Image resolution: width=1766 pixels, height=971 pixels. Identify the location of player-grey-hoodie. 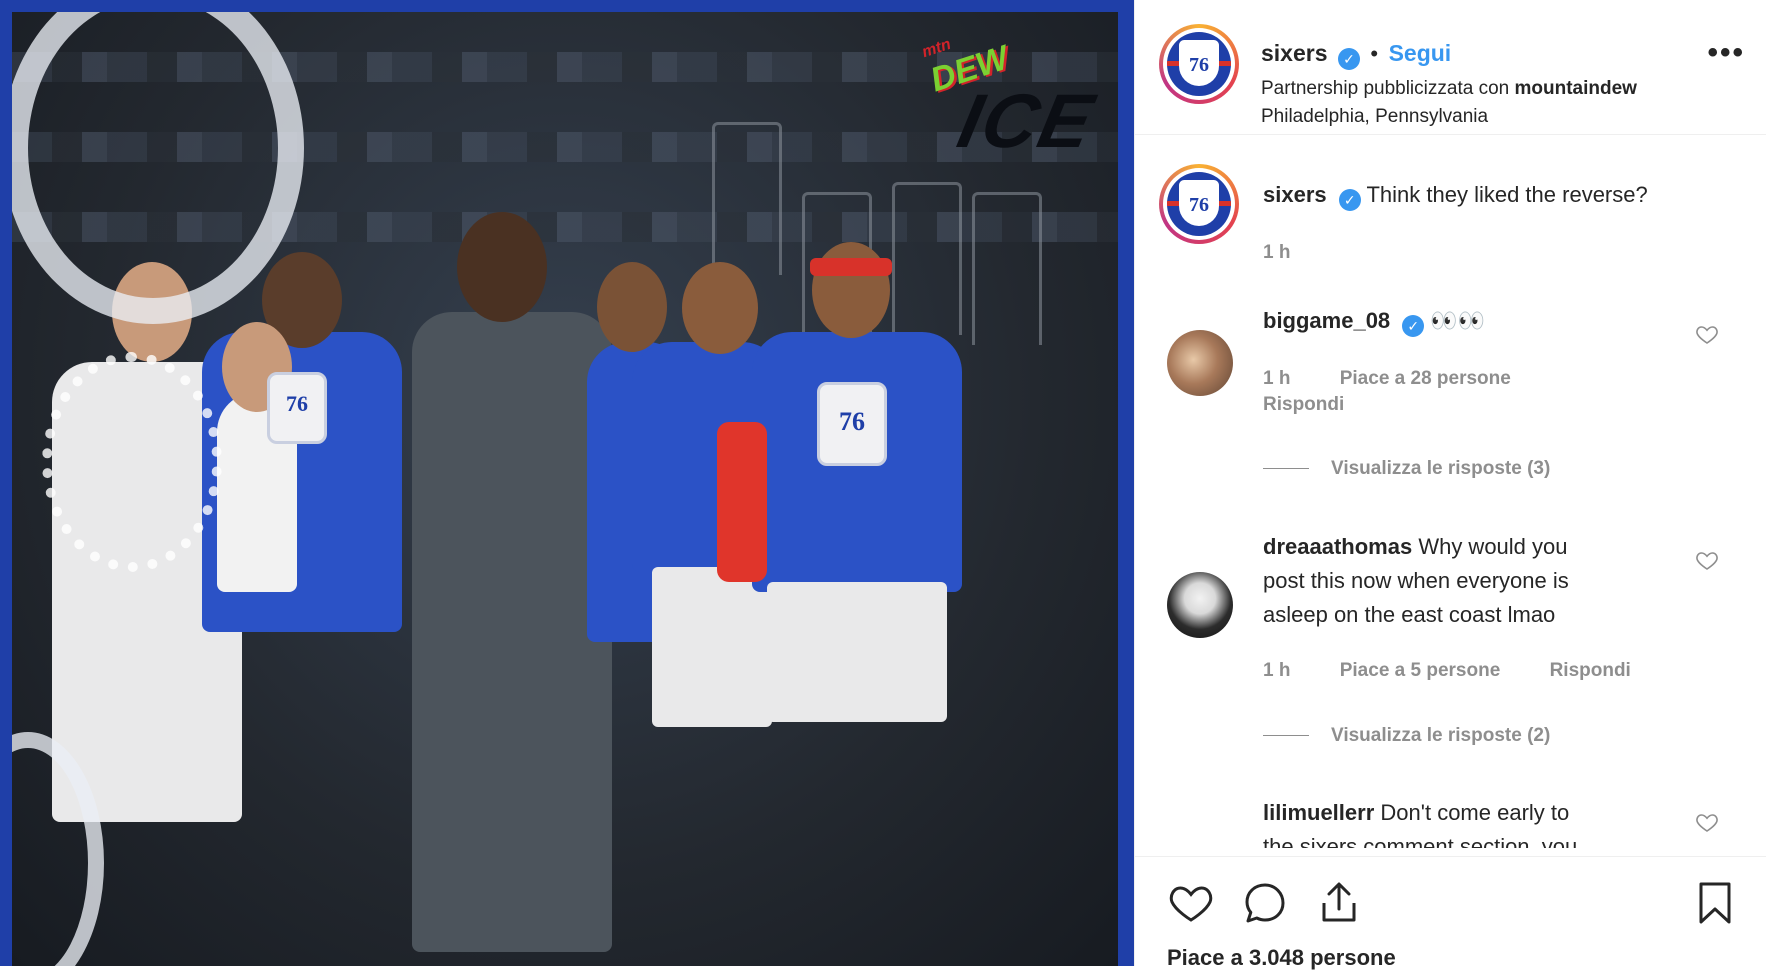
(512, 632).